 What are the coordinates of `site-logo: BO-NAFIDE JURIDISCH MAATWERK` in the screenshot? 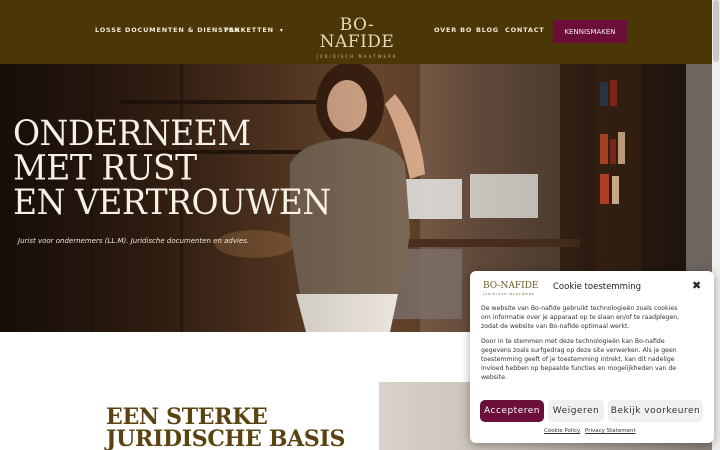 It's located at (357, 37).